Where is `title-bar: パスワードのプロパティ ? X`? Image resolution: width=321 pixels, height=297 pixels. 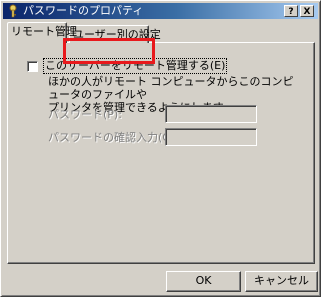
title-bar: パスワードのプロパティ ? X is located at coordinates (160, 11).